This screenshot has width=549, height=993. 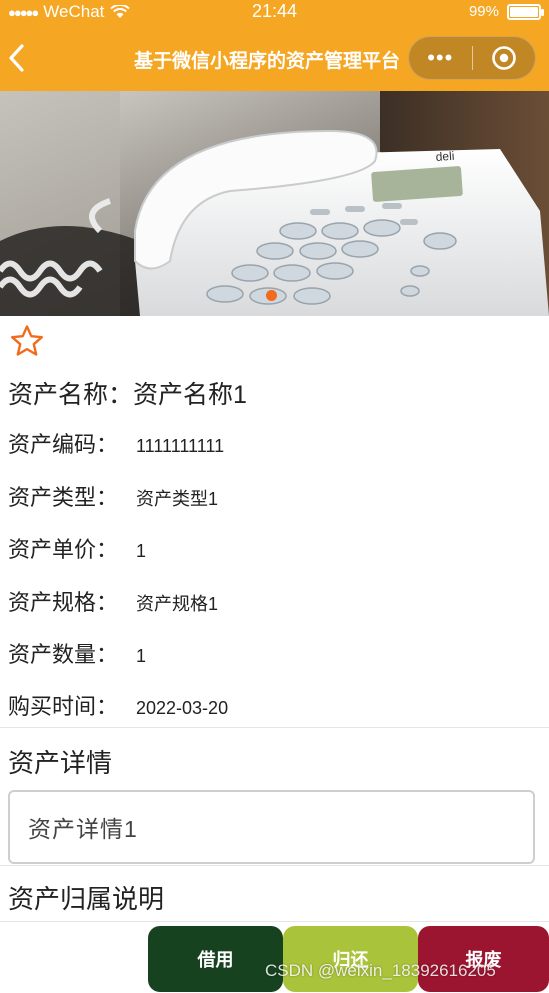 I want to click on star-icon, so click(x=27, y=340).